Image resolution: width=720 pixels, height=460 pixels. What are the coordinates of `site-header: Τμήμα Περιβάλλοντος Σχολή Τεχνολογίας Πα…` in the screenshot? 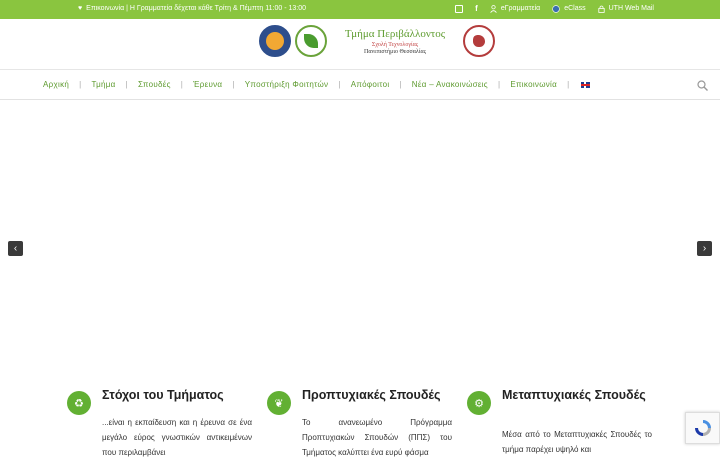 It's located at (360, 44).